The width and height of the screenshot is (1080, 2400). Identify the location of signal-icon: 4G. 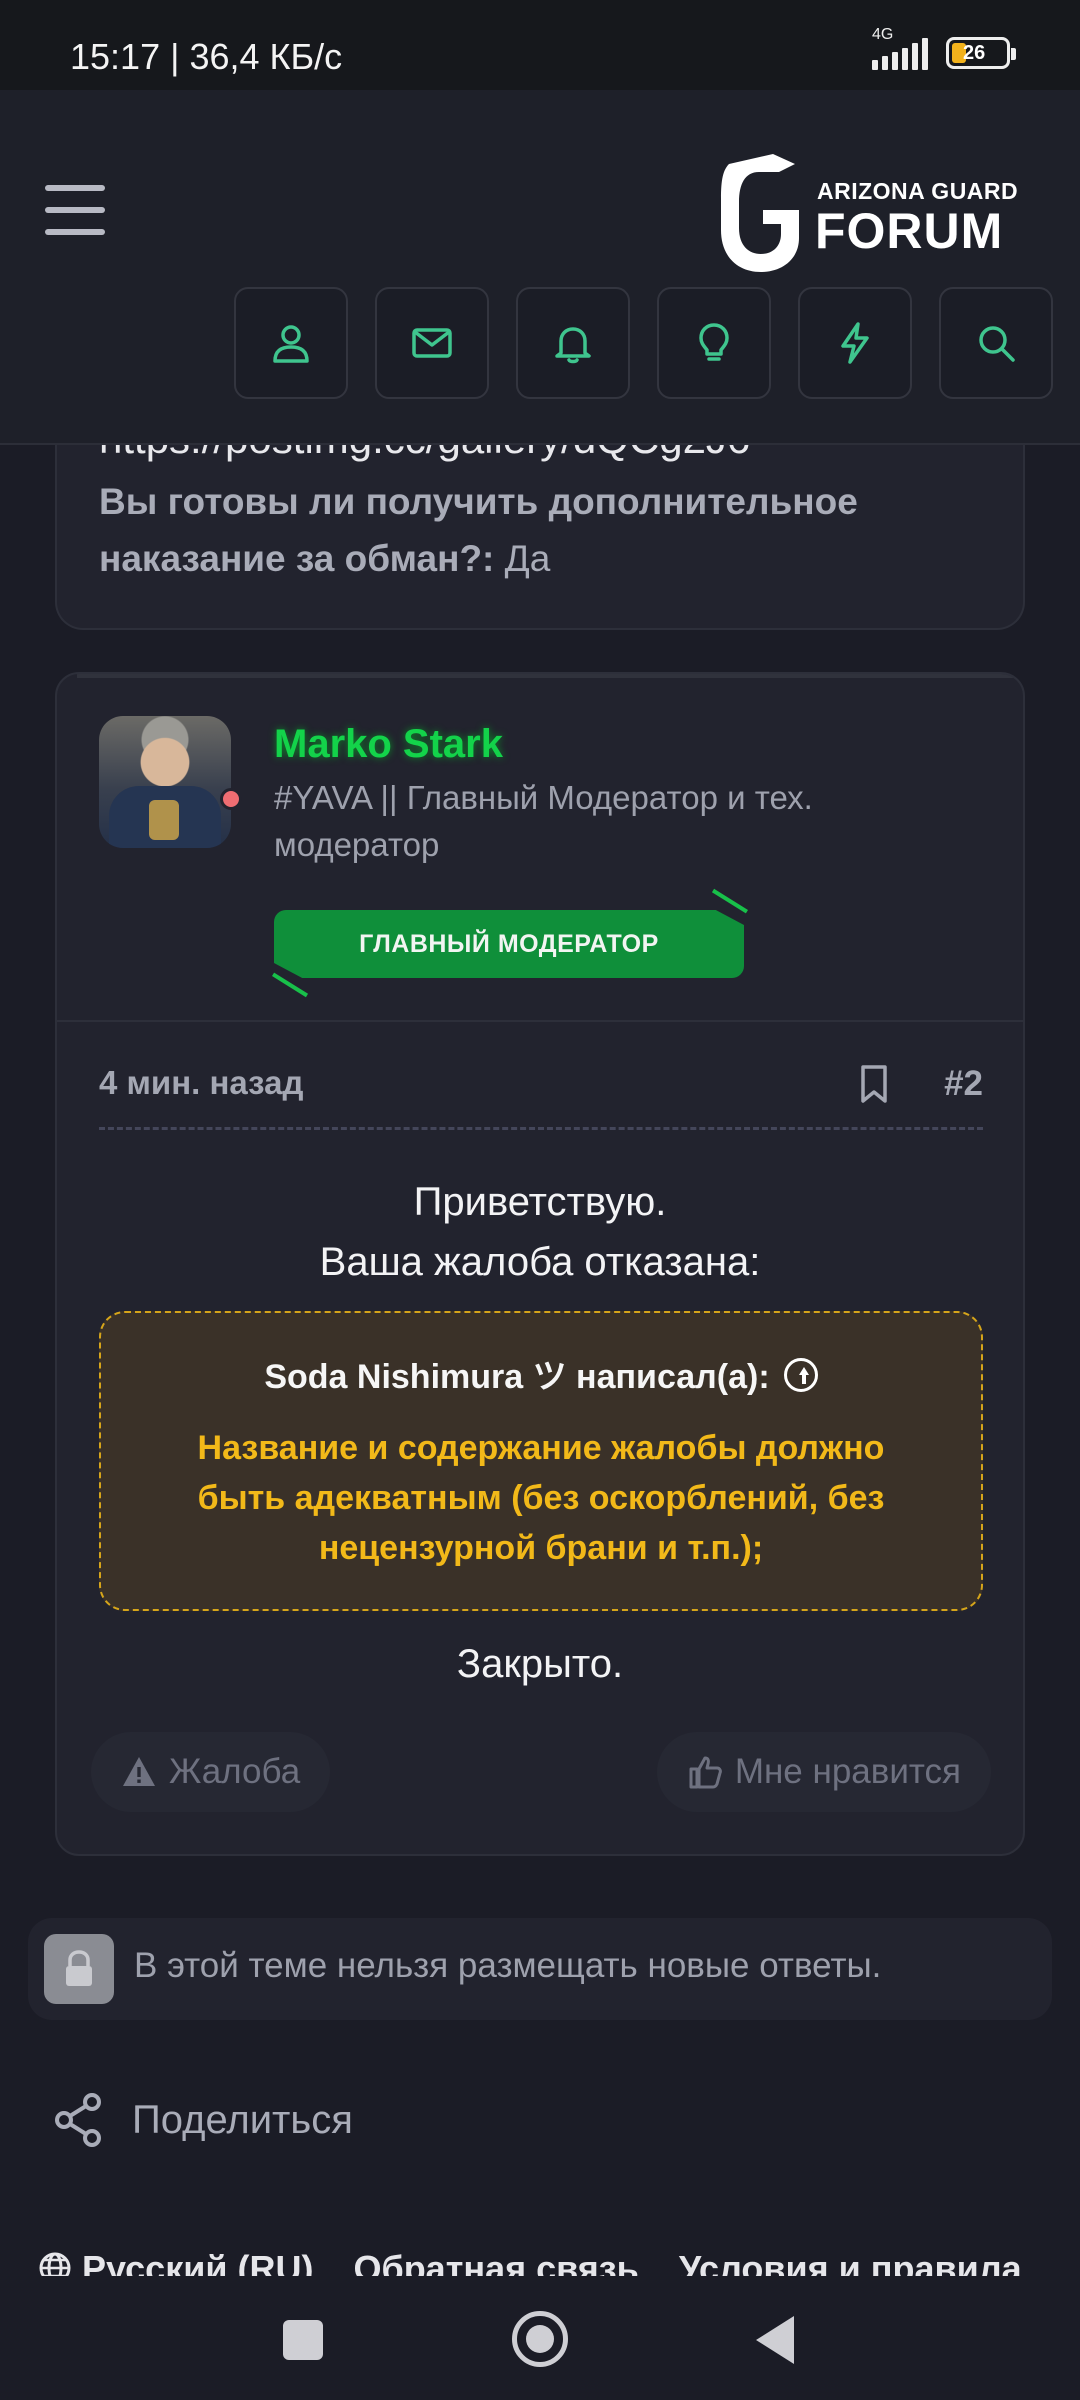
(900, 48).